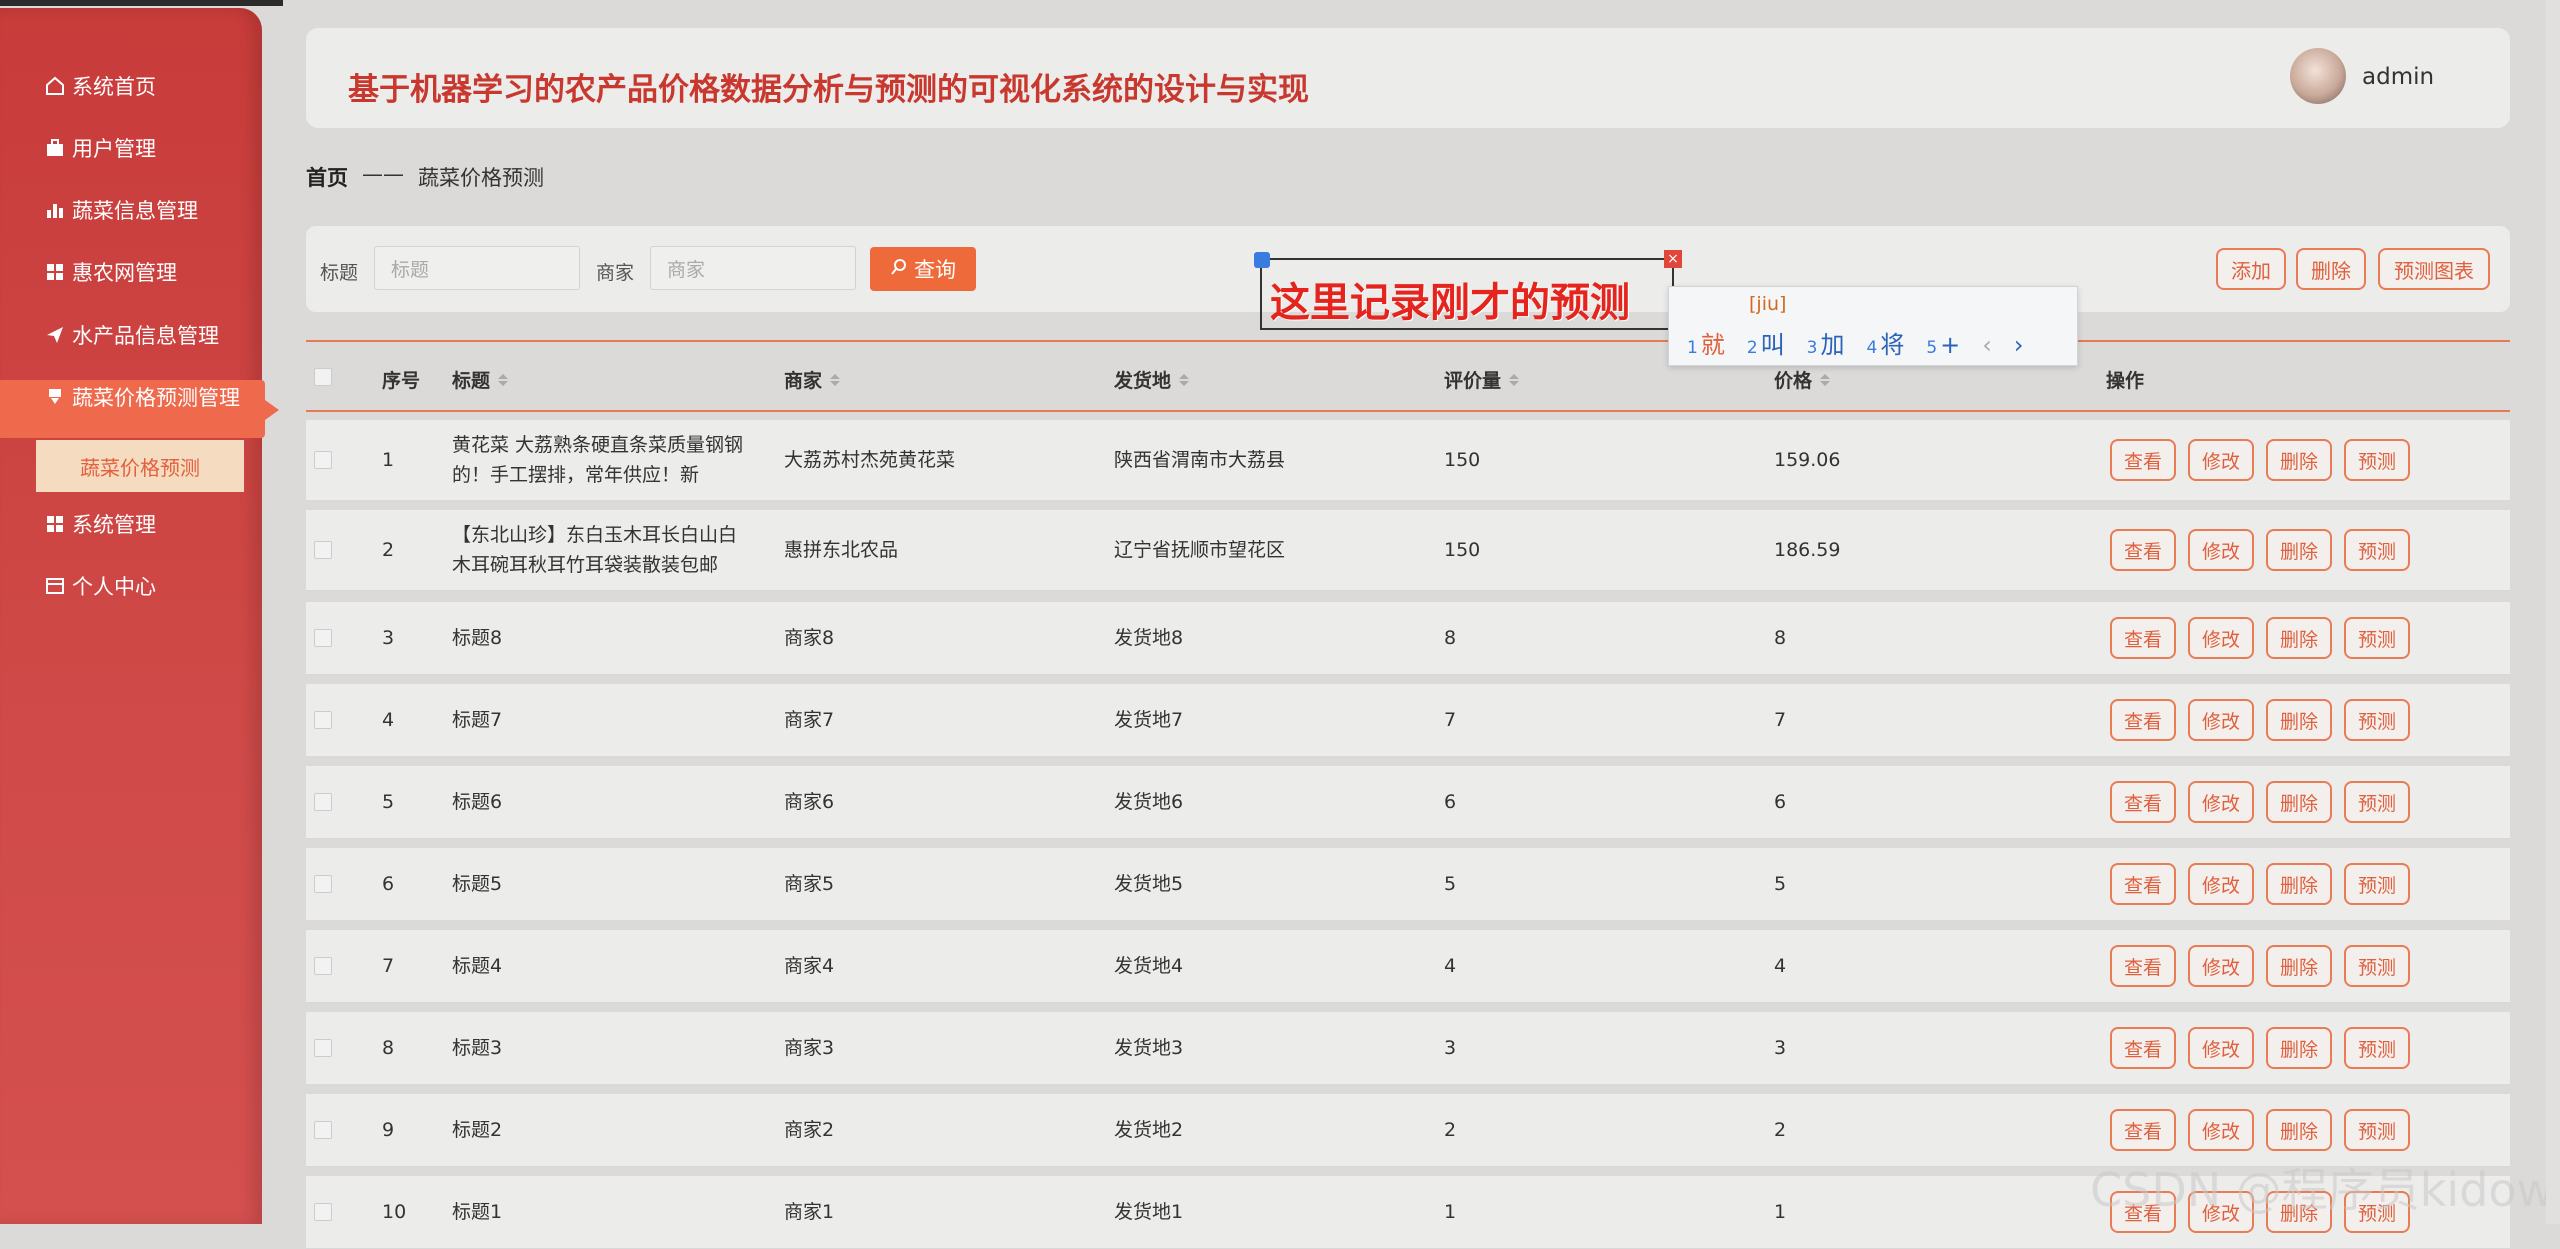  What do you see at coordinates (477, 1130) in the screenshot?
I see `cell-title: 标题2` at bounding box center [477, 1130].